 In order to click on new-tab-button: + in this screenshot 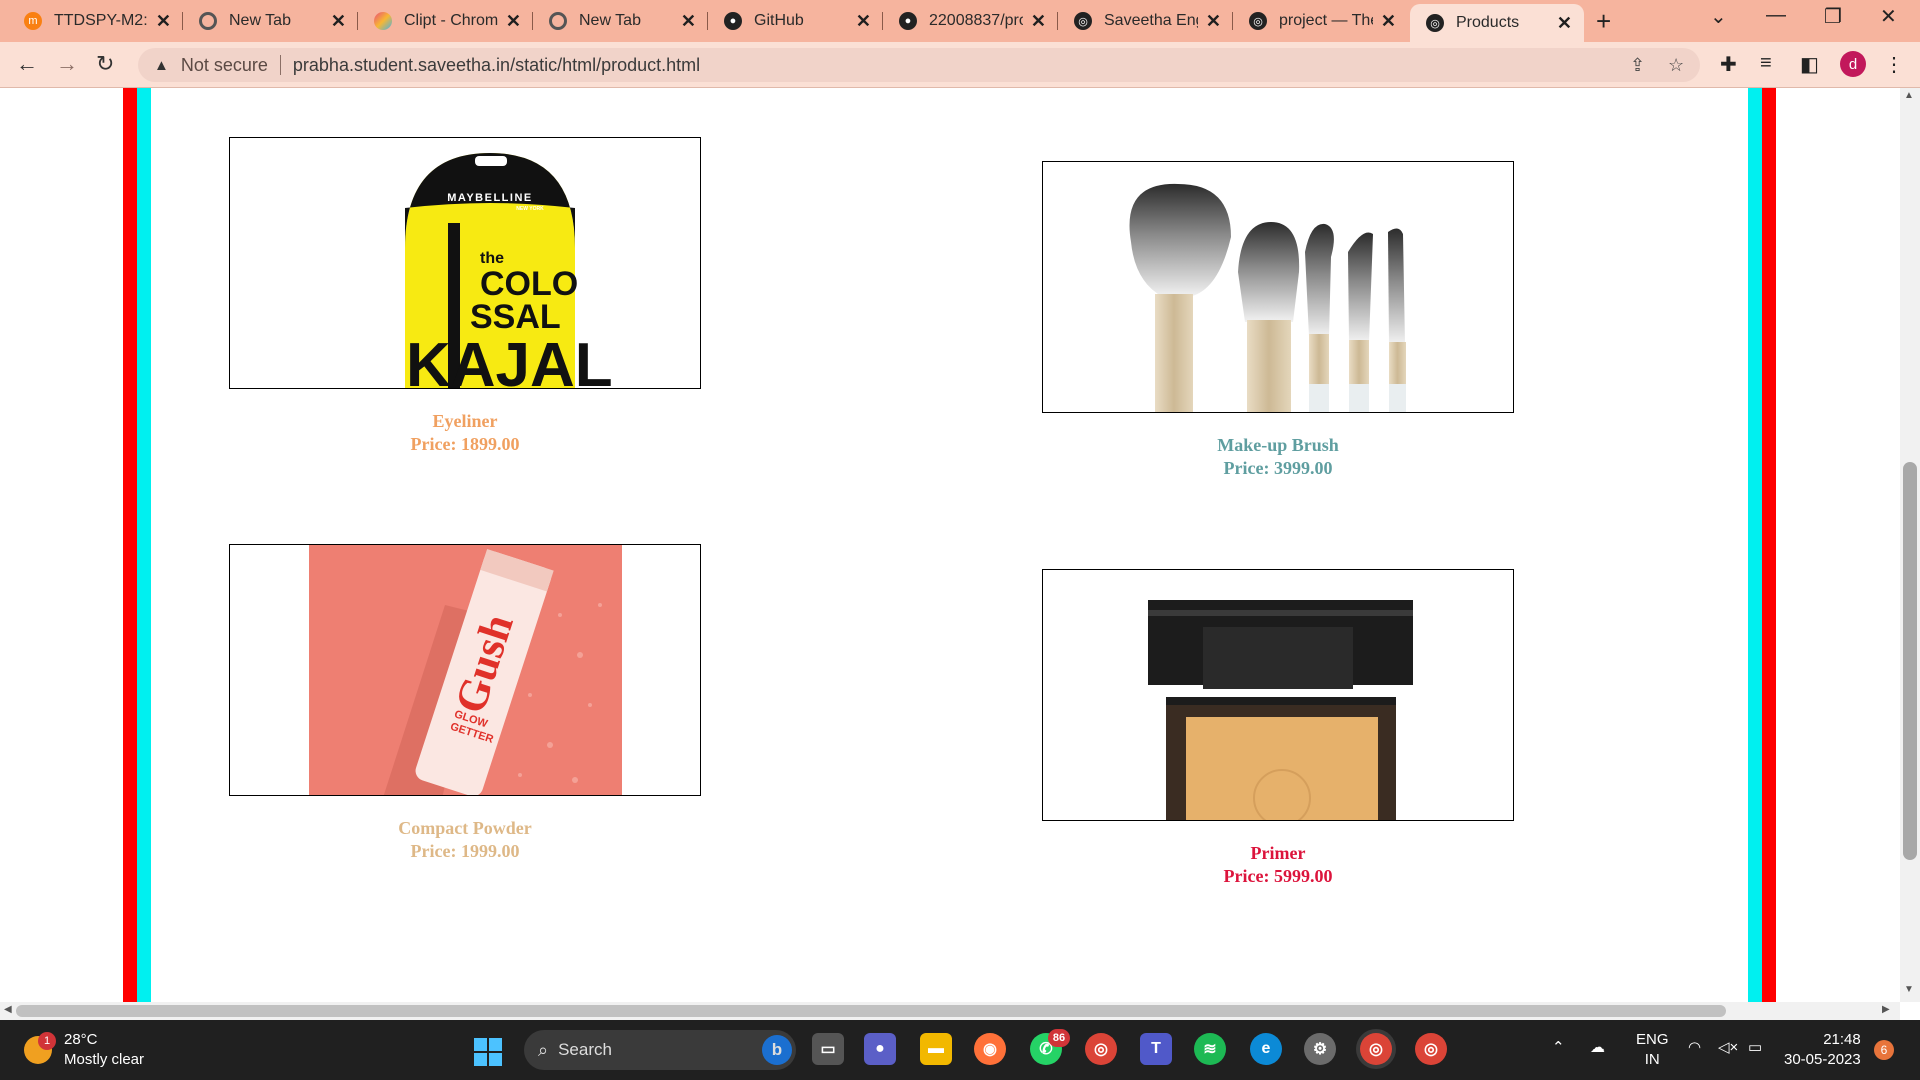, I will do `click(1603, 21)`.